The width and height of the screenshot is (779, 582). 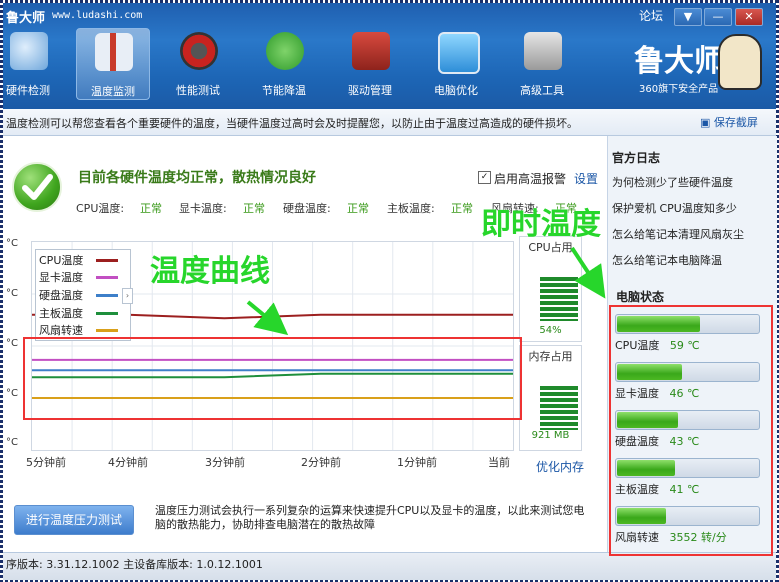 What do you see at coordinates (426, 291) in the screenshot?
I see `annotation-arrows` at bounding box center [426, 291].